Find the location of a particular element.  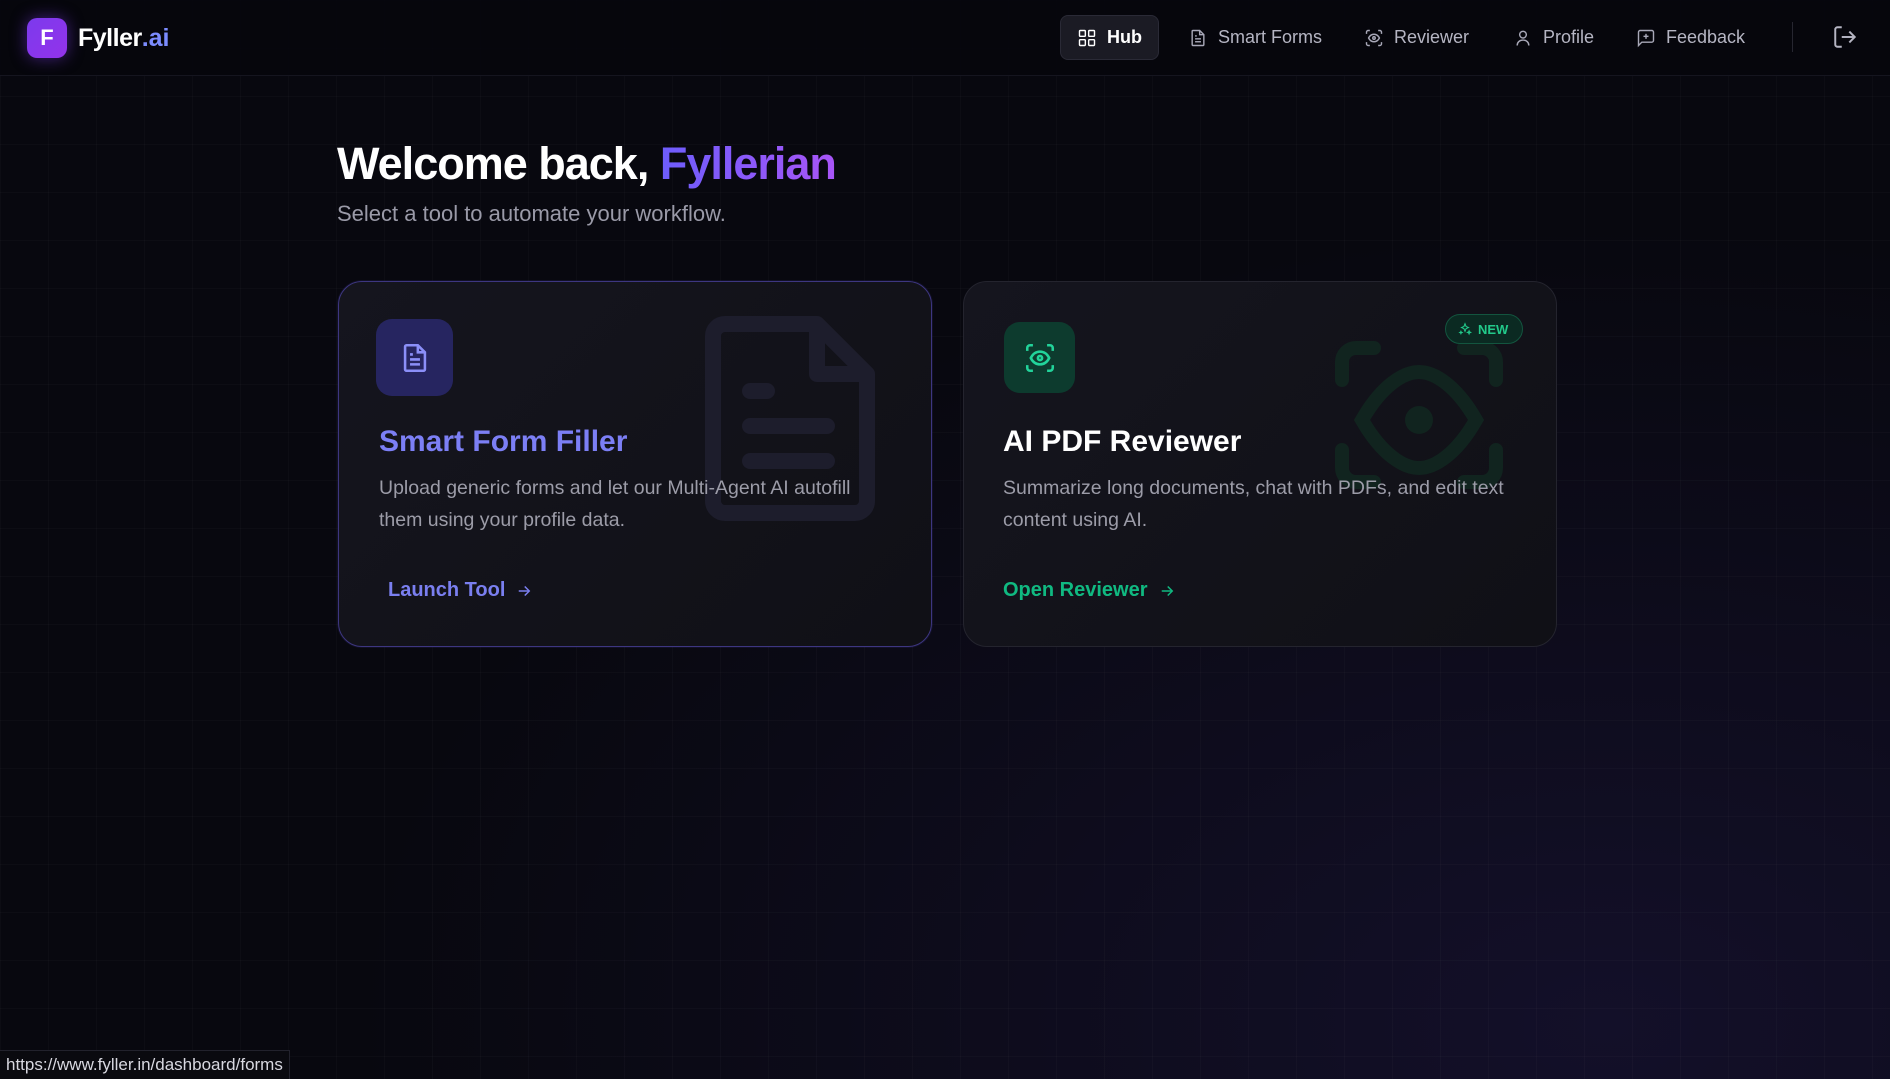

nav-item-profile: Profile is located at coordinates (1553, 37).